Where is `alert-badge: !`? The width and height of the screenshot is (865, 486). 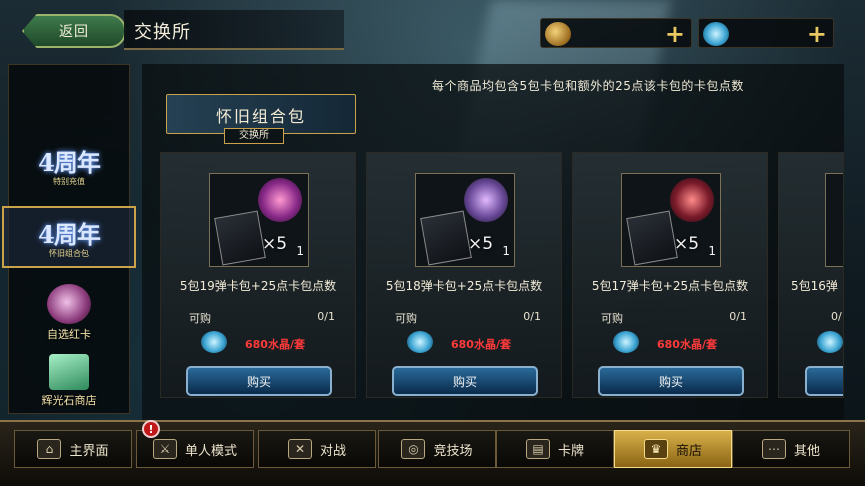 alert-badge: ! is located at coordinates (151, 429).